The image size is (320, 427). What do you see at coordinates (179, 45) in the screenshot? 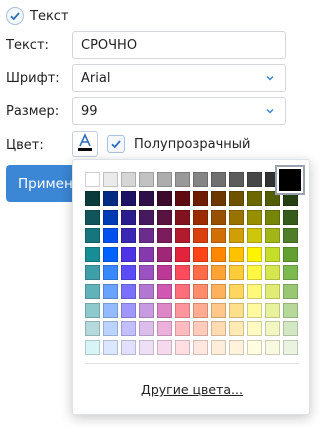
I see `text-input: СРОЧНО` at bounding box center [179, 45].